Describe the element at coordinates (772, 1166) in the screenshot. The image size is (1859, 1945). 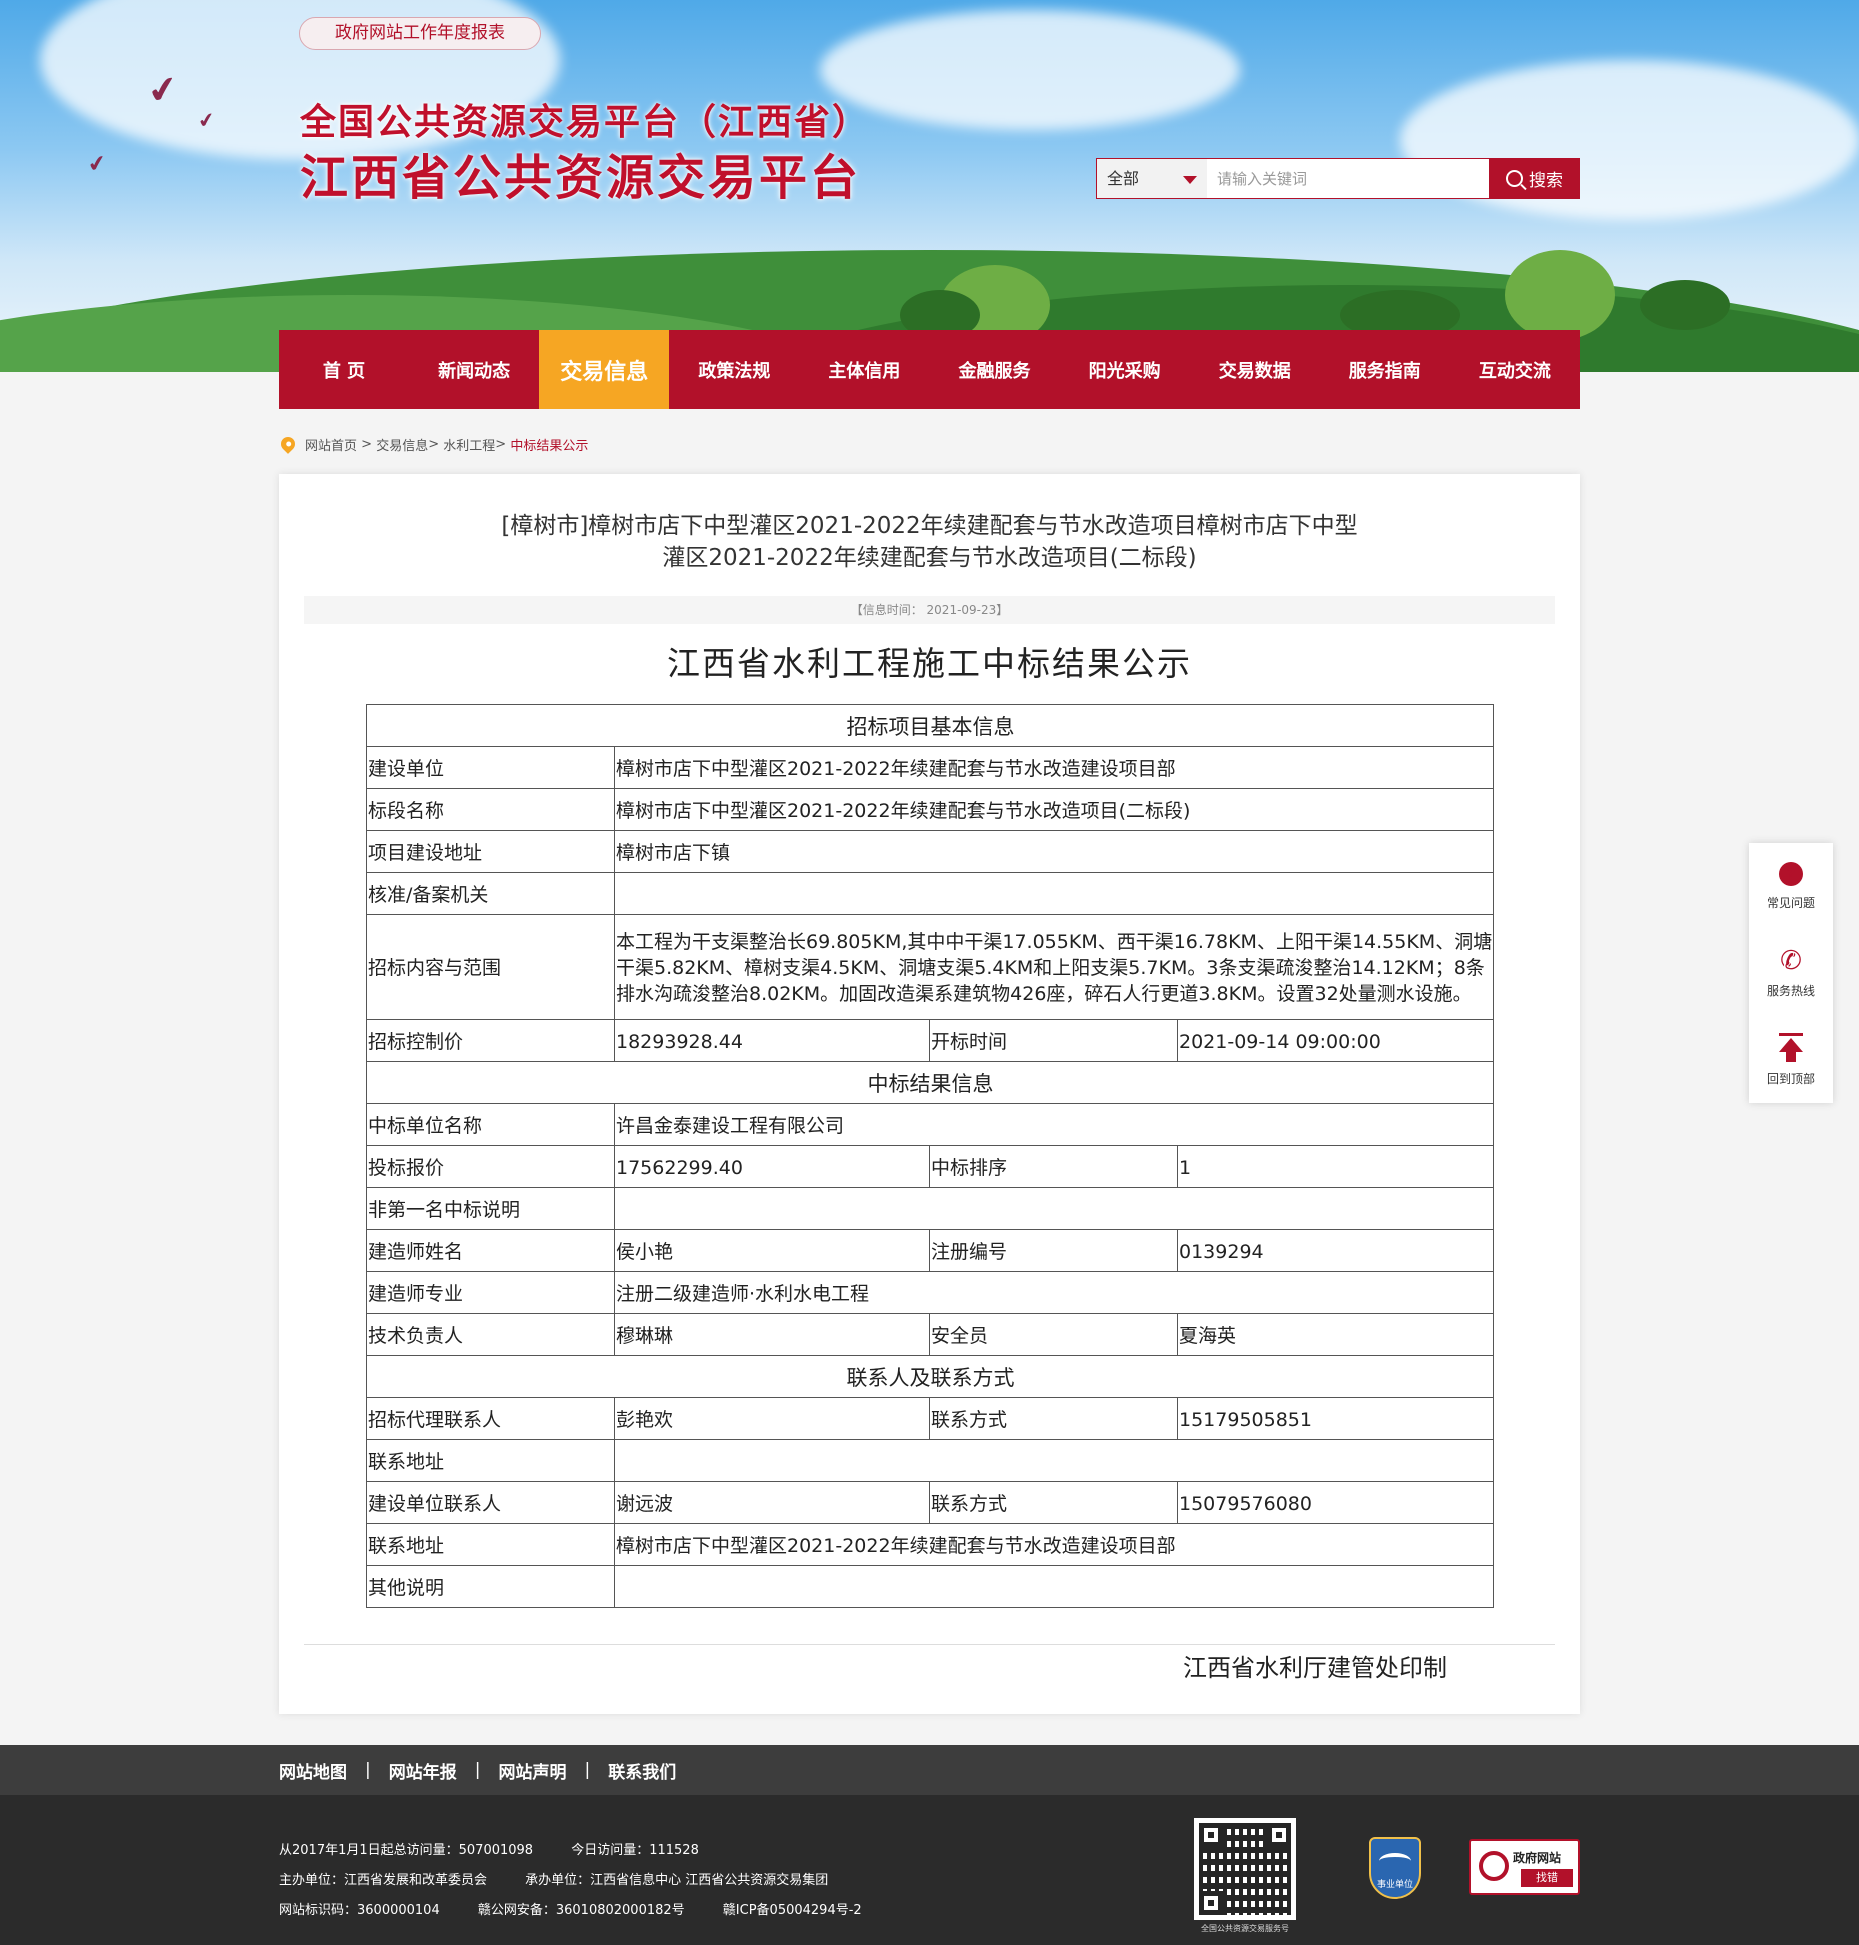
I see `cell-value: 17562299.40` at that location.